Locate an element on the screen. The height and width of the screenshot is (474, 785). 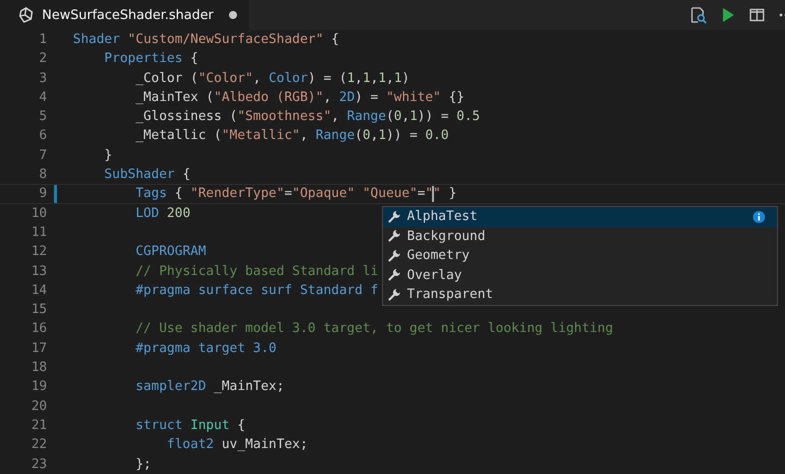
code-line: Properties { is located at coordinates (151, 59).